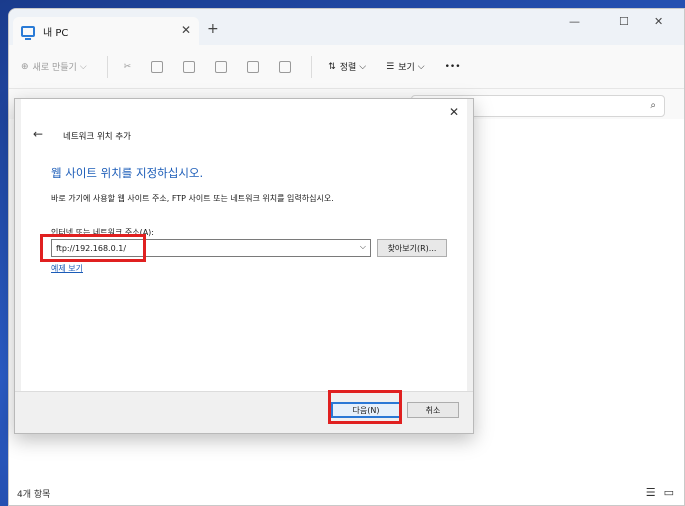 Image resolution: width=685 pixels, height=506 pixels. What do you see at coordinates (653, 105) in the screenshot?
I see `search-icon: ⌕` at bounding box center [653, 105].